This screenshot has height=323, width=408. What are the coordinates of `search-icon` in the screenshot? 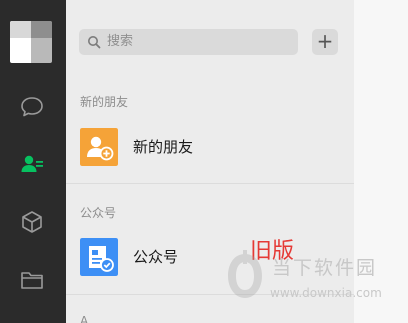 It's located at (94, 42).